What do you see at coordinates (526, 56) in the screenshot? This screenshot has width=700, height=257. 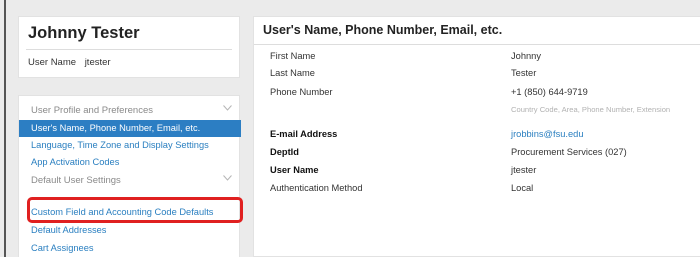 I see `first-name-value: Johnny` at bounding box center [526, 56].